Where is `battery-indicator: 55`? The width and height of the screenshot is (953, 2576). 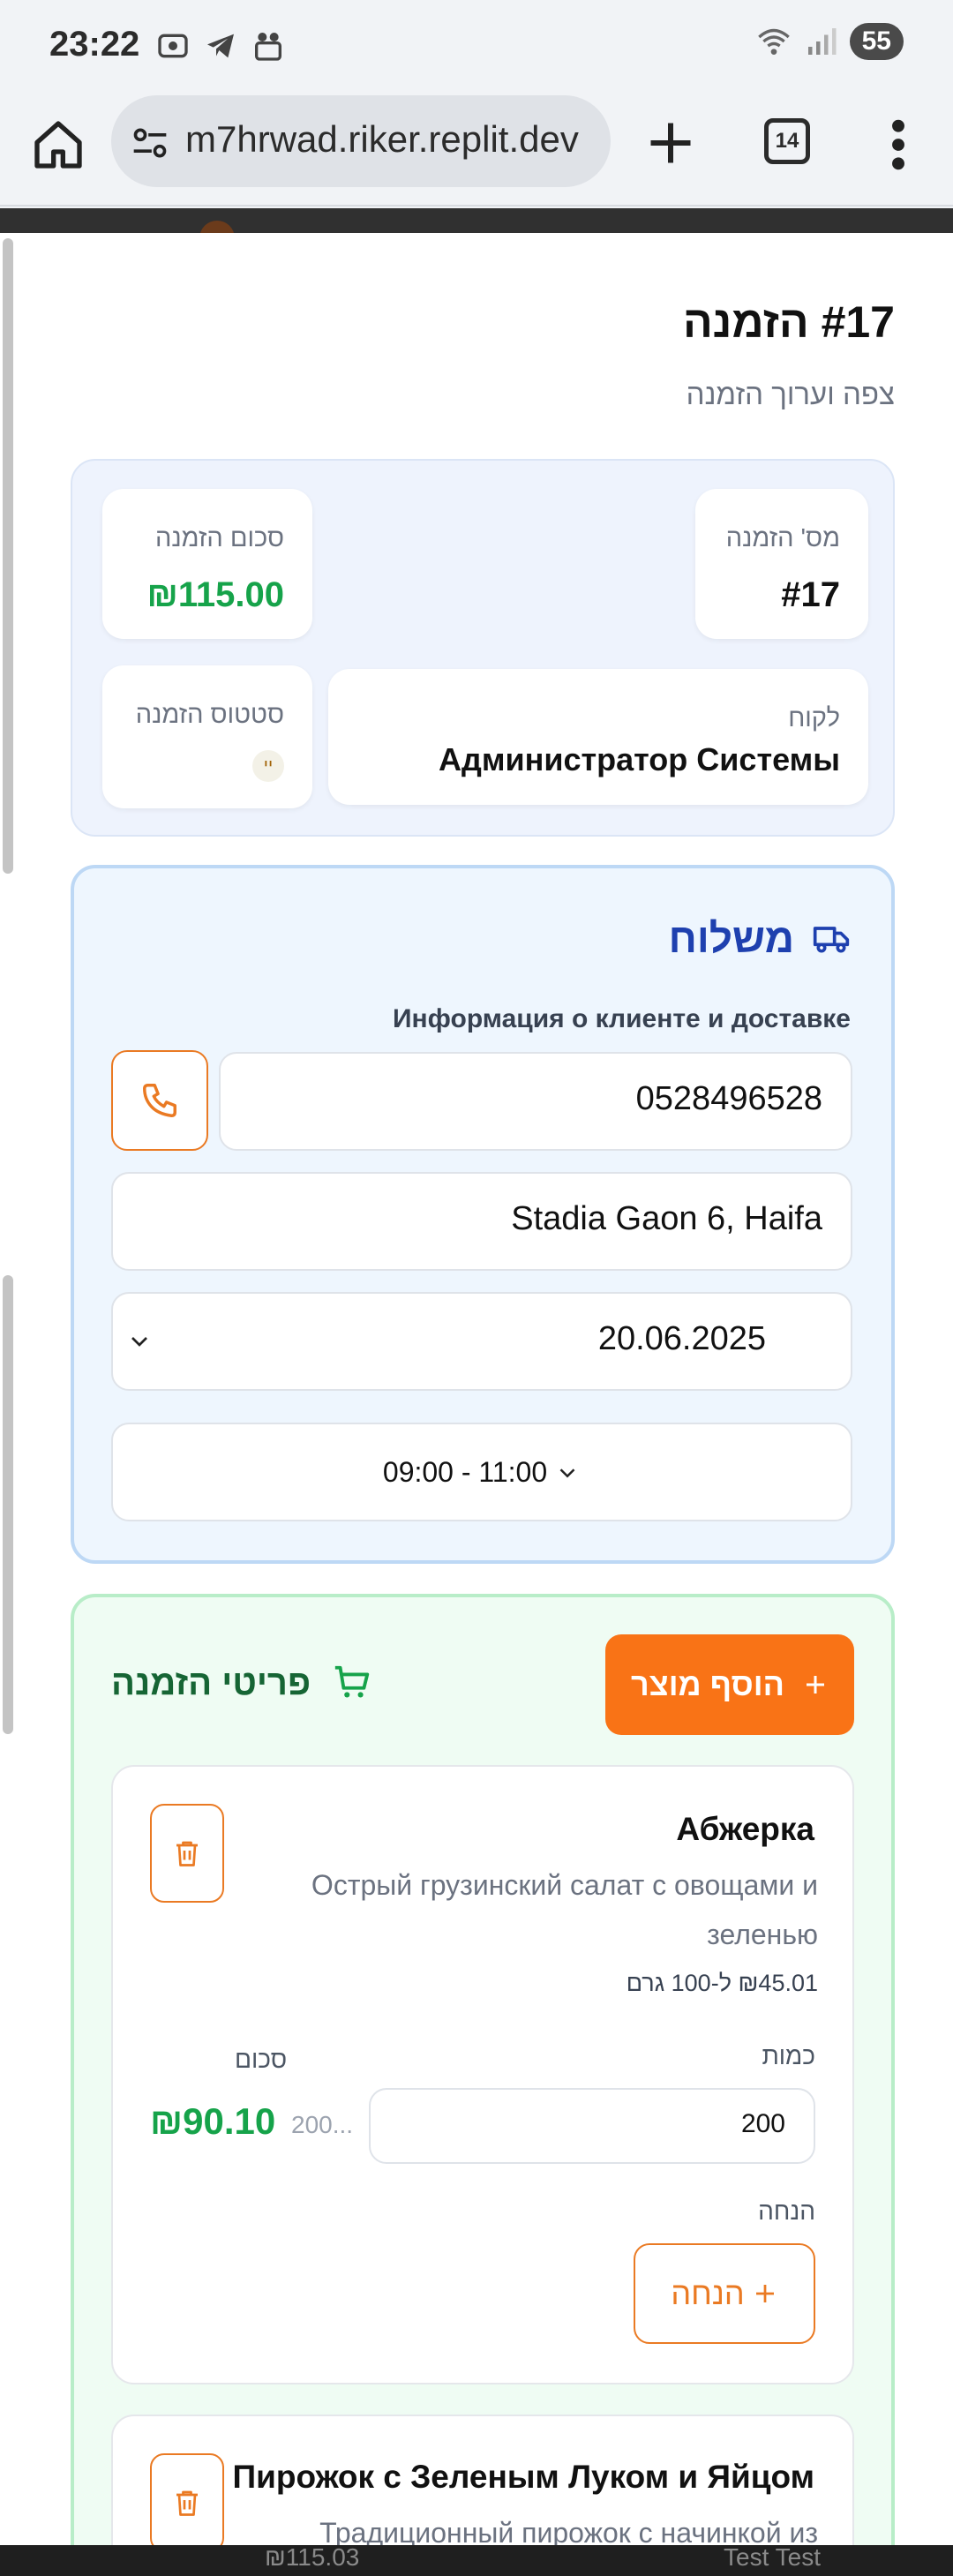 battery-indicator: 55 is located at coordinates (876, 41).